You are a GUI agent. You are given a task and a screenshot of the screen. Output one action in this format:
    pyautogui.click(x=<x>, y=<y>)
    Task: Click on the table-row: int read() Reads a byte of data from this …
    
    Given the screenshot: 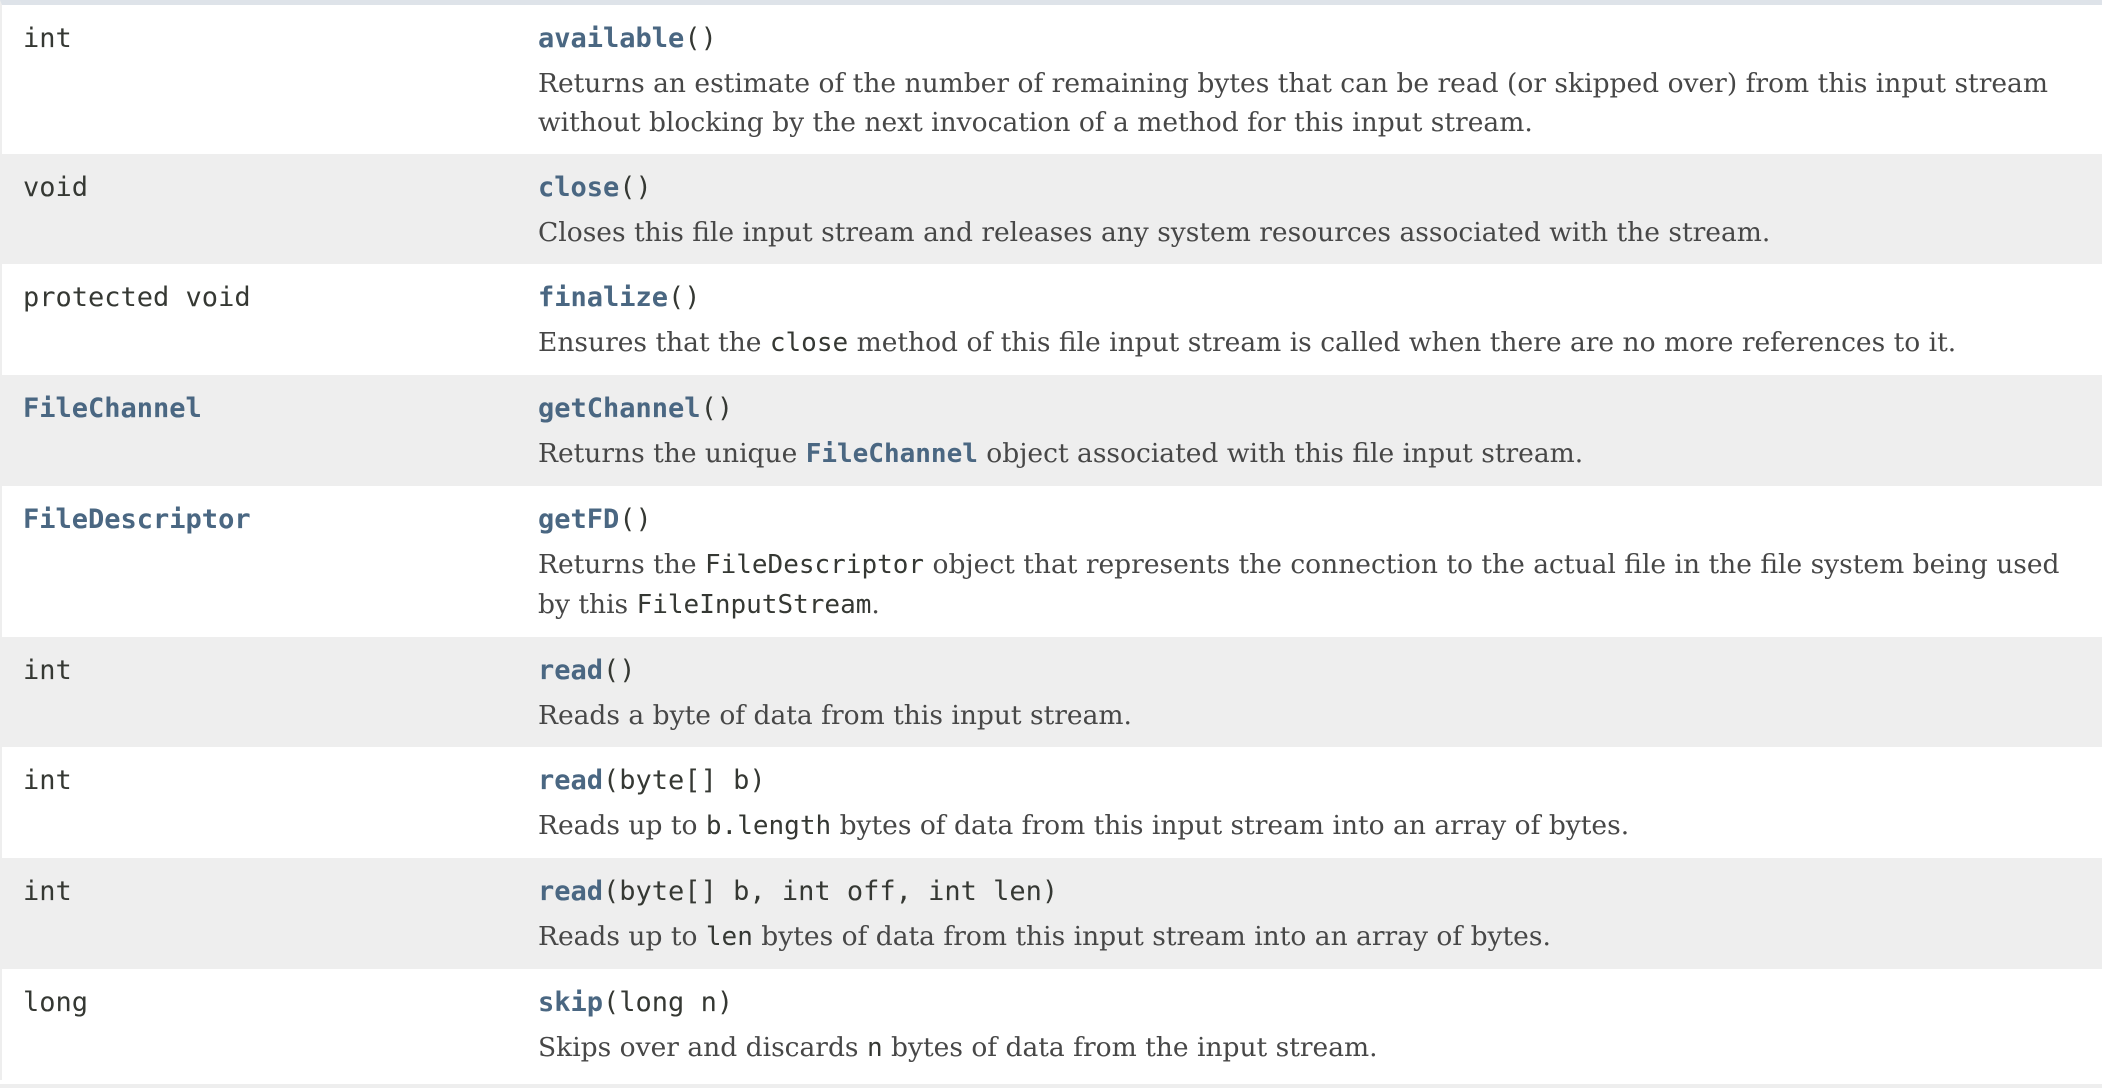 What is the action you would take?
    pyautogui.click(x=1052, y=692)
    